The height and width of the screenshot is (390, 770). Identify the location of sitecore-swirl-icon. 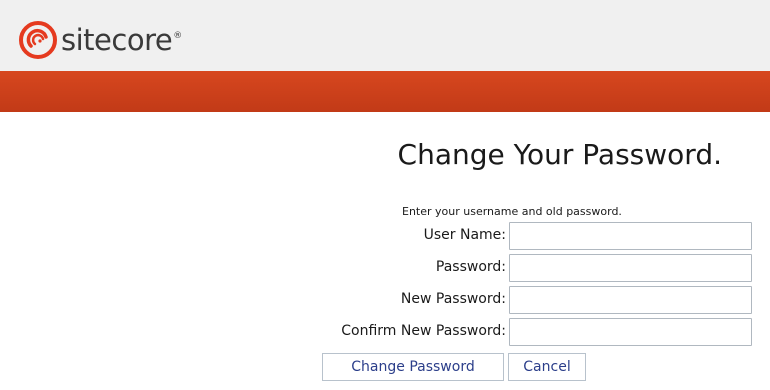
(38, 40).